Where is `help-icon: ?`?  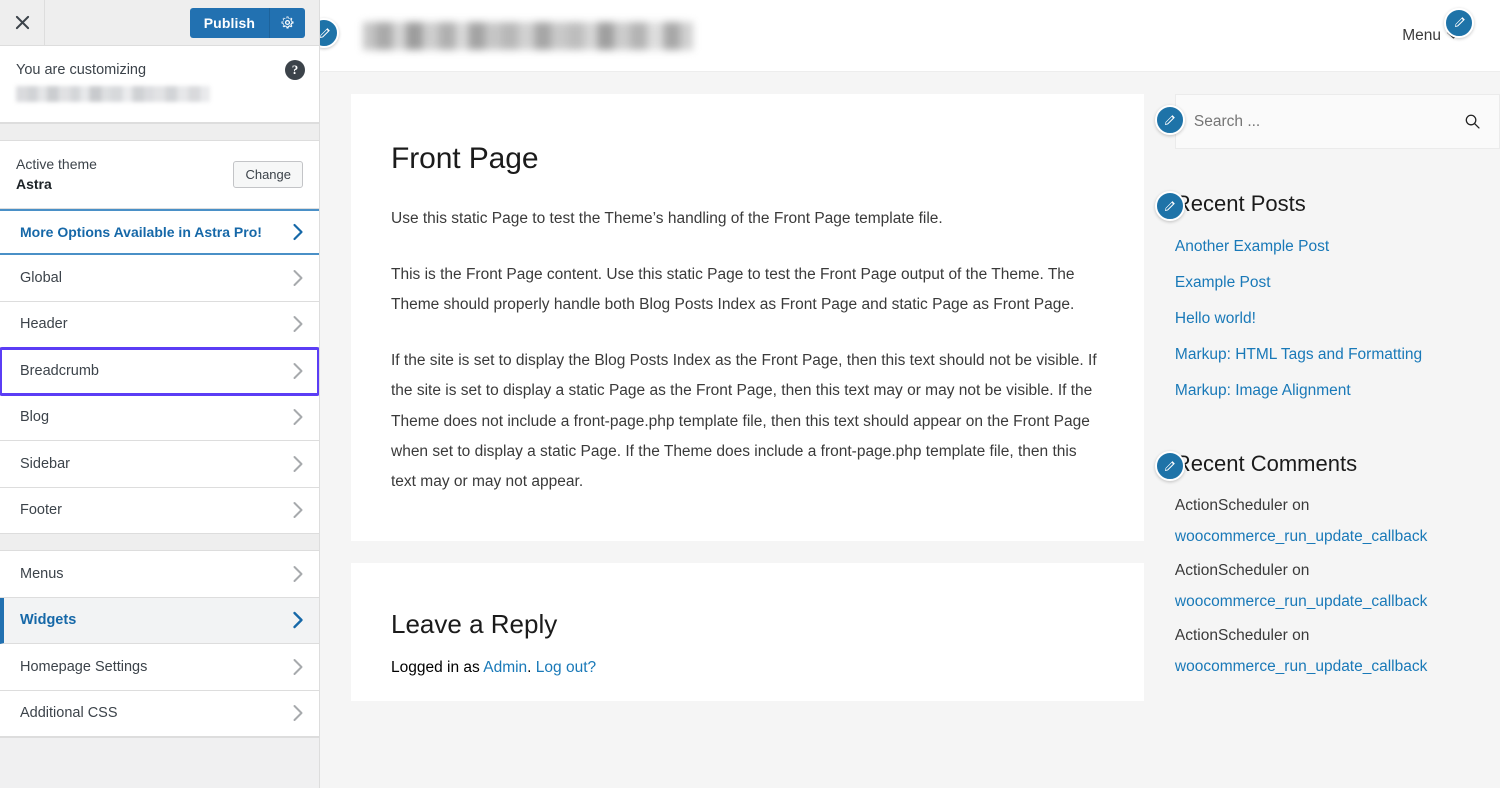
help-icon: ? is located at coordinates (295, 70).